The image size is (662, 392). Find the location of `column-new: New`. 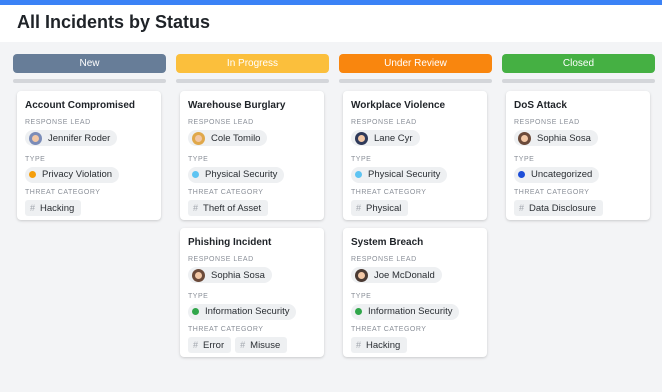

column-new: New is located at coordinates (89, 68).